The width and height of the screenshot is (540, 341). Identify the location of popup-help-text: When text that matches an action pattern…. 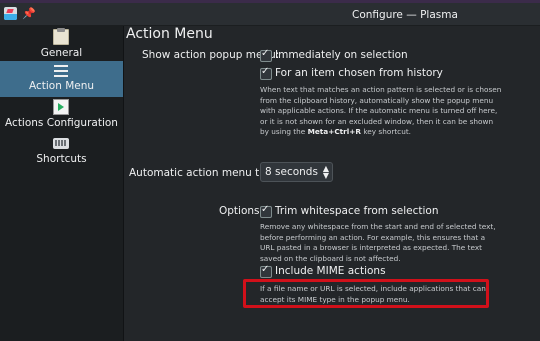
(381, 110).